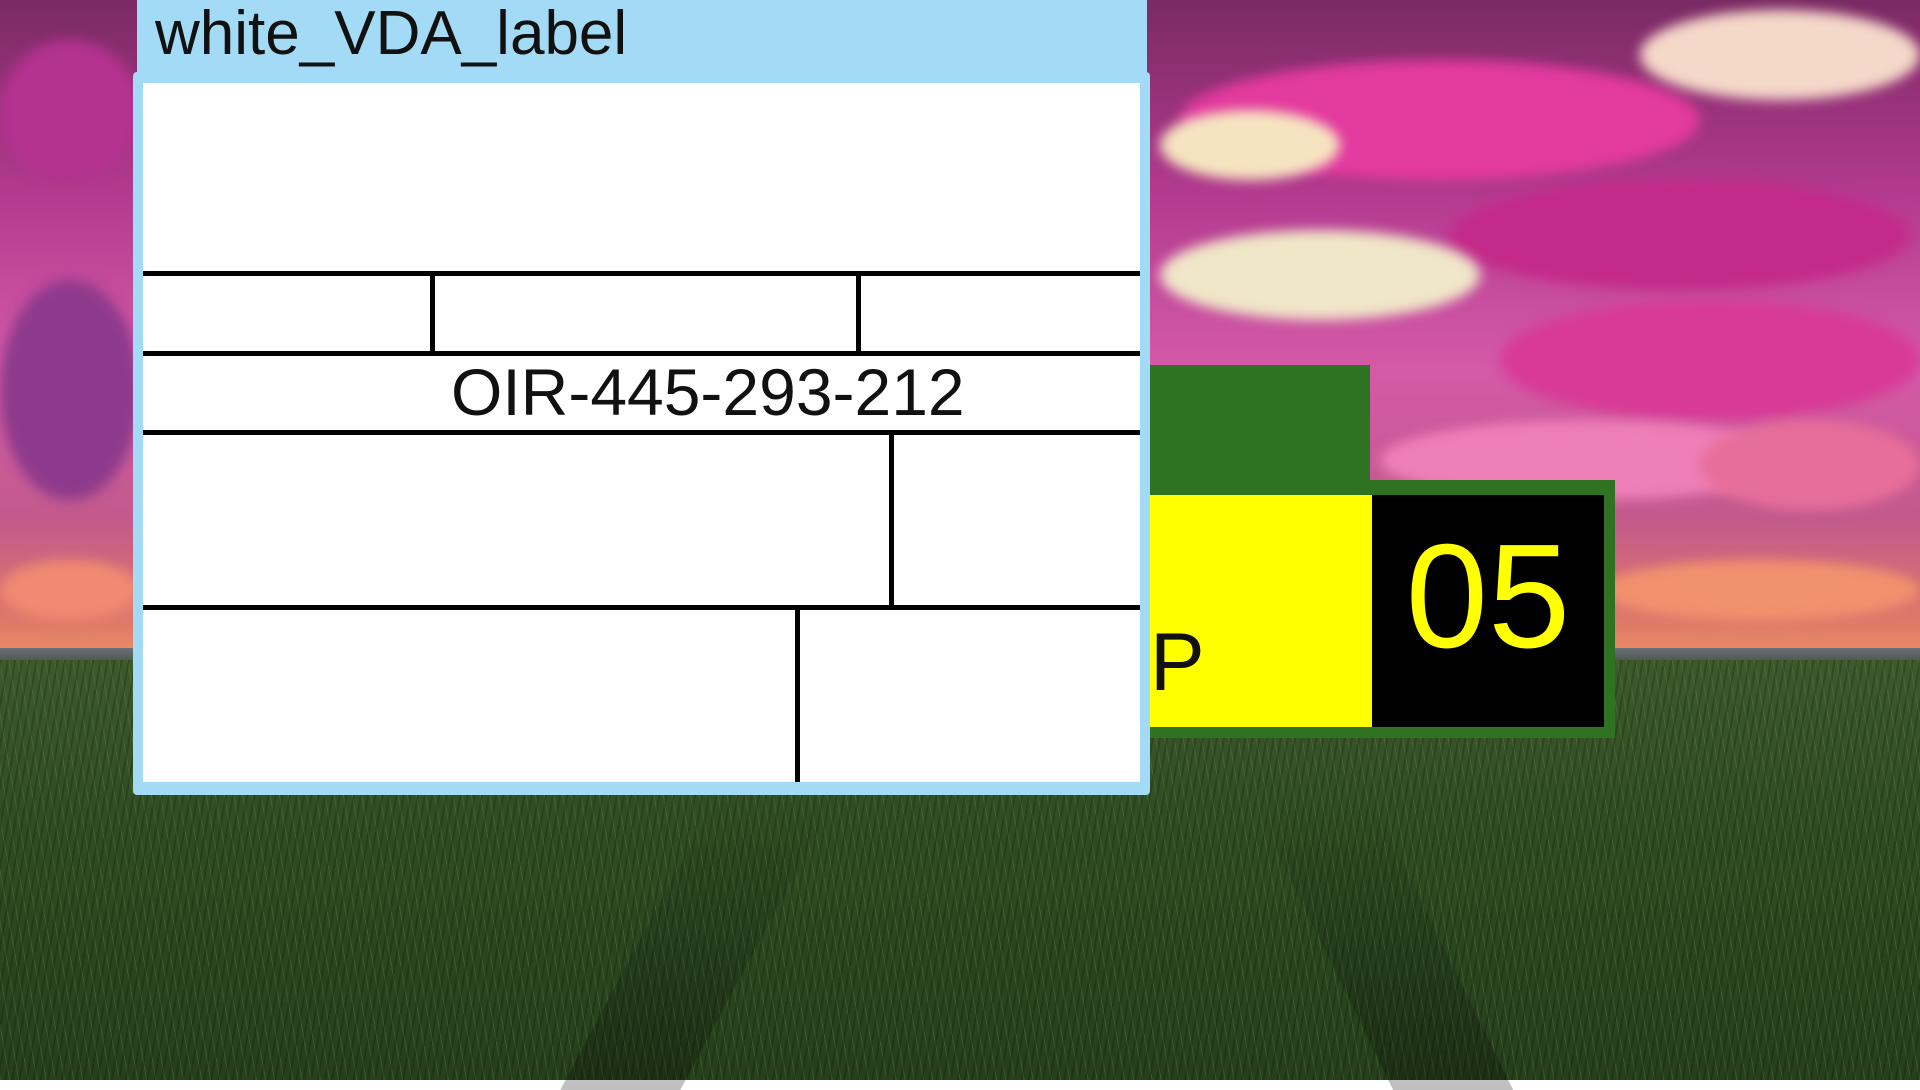 The width and height of the screenshot is (1920, 1090). What do you see at coordinates (391, 34) in the screenshot?
I see `window-title: white_VDA_label` at bounding box center [391, 34].